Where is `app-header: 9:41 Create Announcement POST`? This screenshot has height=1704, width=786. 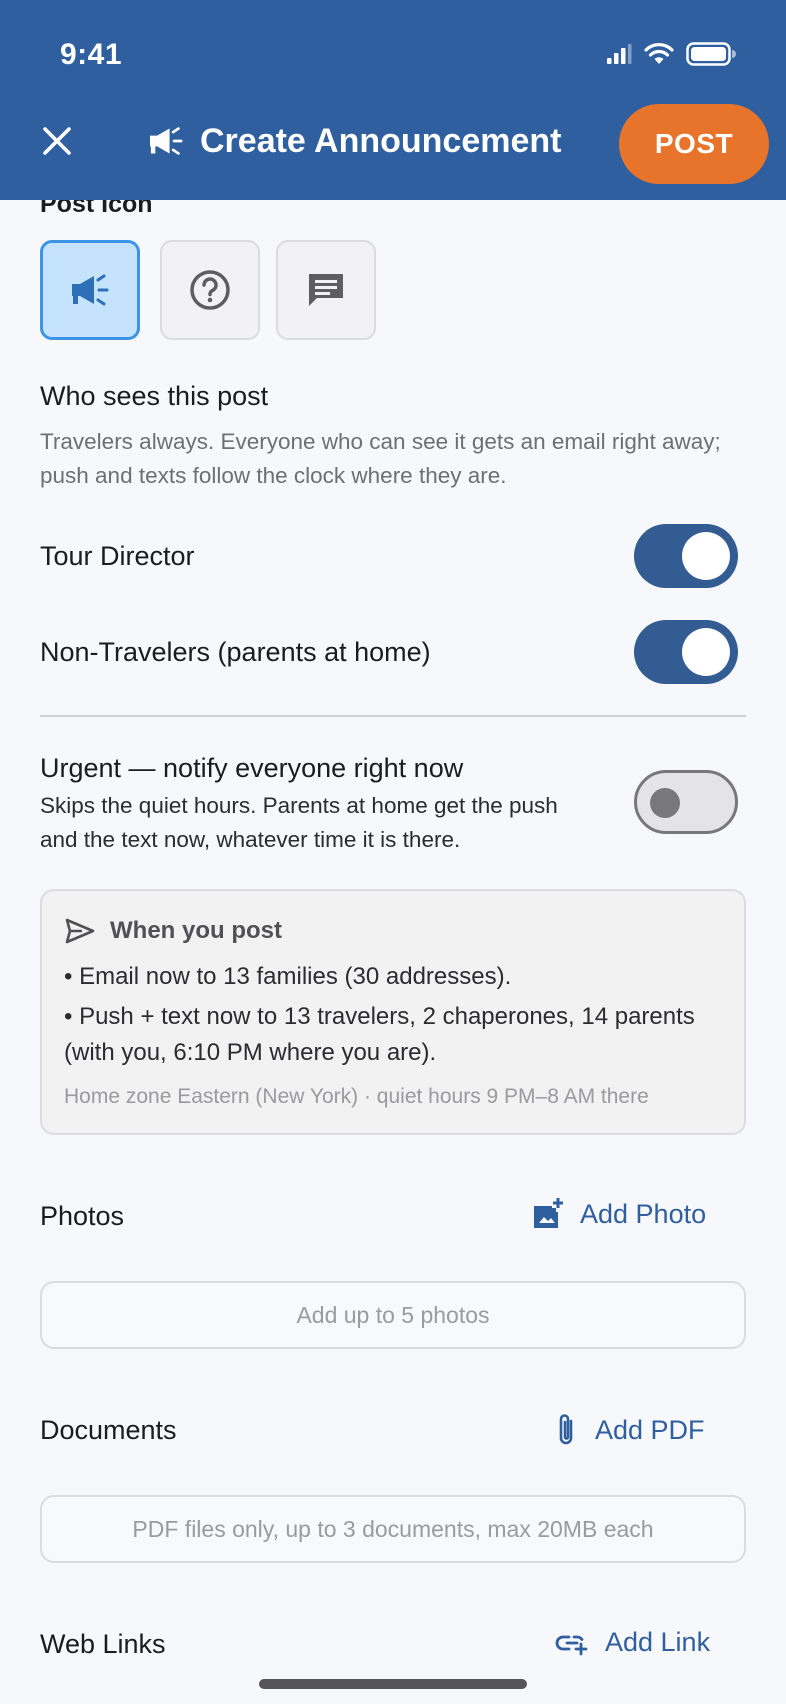 app-header: 9:41 Create Announcement POST is located at coordinates (393, 100).